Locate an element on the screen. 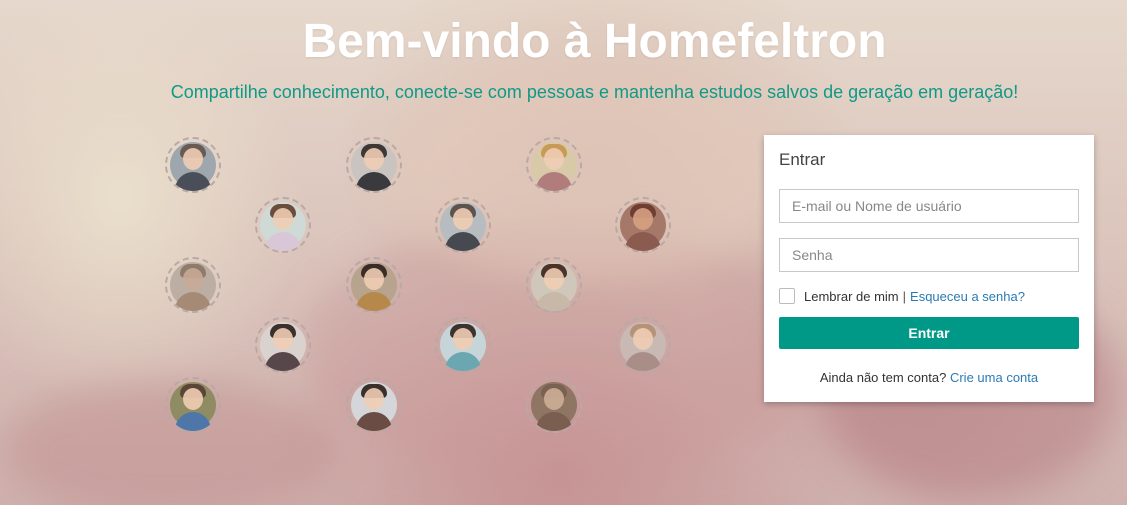  email-username-input is located at coordinates (929, 206).